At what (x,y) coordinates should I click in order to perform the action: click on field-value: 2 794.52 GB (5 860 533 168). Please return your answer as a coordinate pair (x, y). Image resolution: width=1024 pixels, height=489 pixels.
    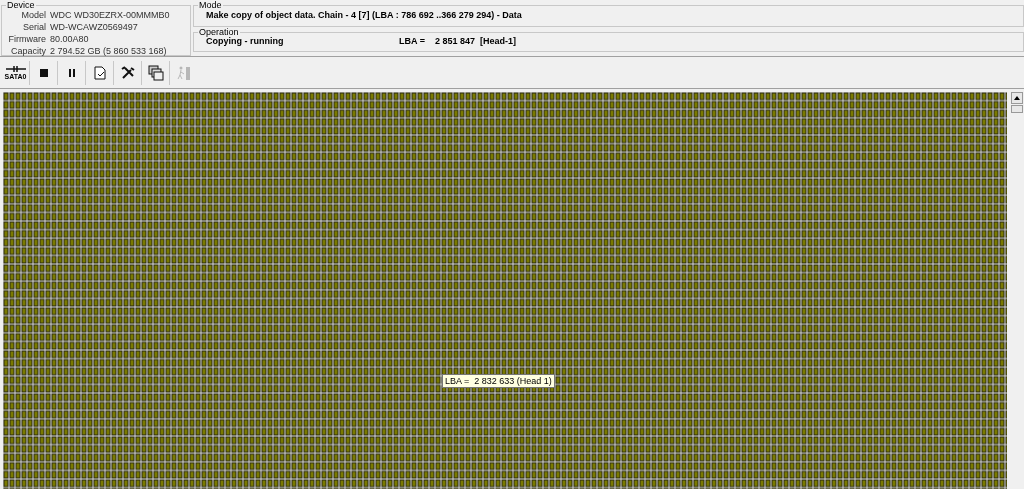
    Looking at the image, I should click on (108, 51).